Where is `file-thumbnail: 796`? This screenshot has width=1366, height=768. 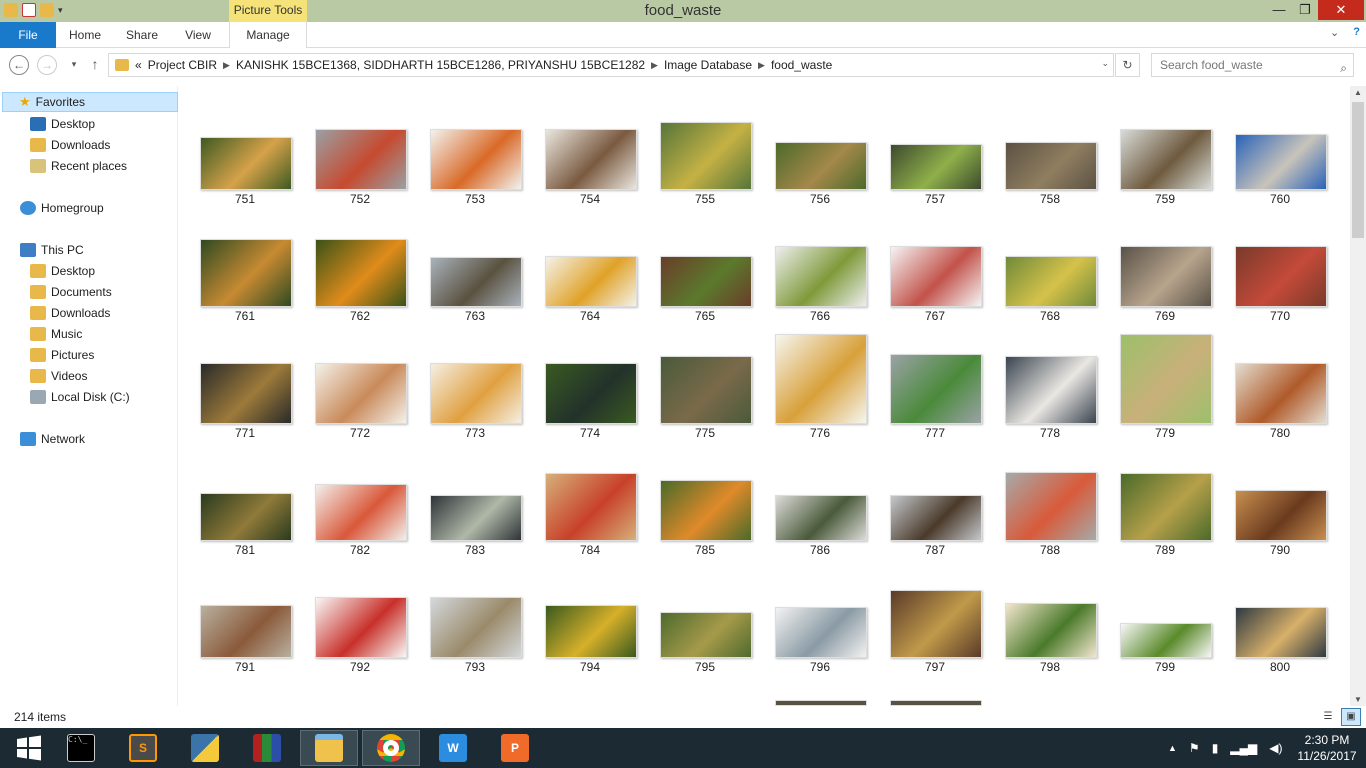
file-thumbnail: 796 is located at coordinates (820, 624).